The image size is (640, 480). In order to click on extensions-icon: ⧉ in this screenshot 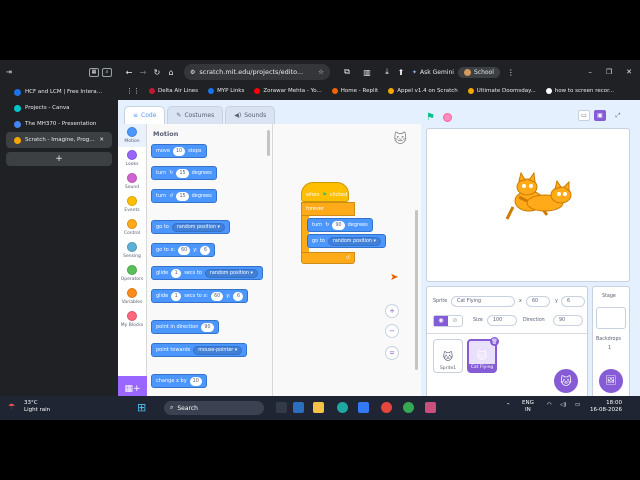, I will do `click(347, 72)`.